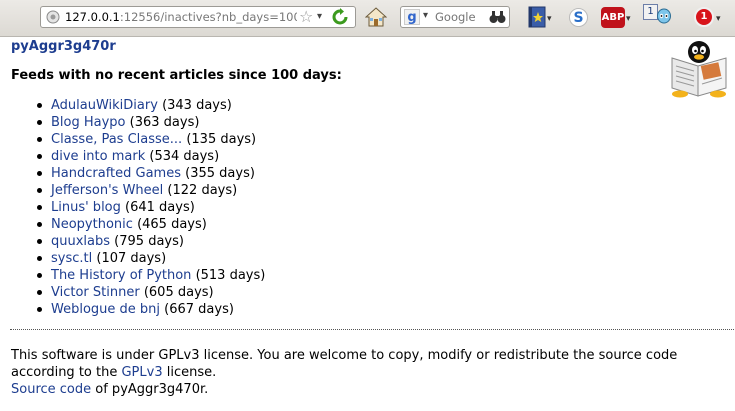  Describe the element at coordinates (141, 372) in the screenshot. I see `gplv3-link: GPLv3` at that location.